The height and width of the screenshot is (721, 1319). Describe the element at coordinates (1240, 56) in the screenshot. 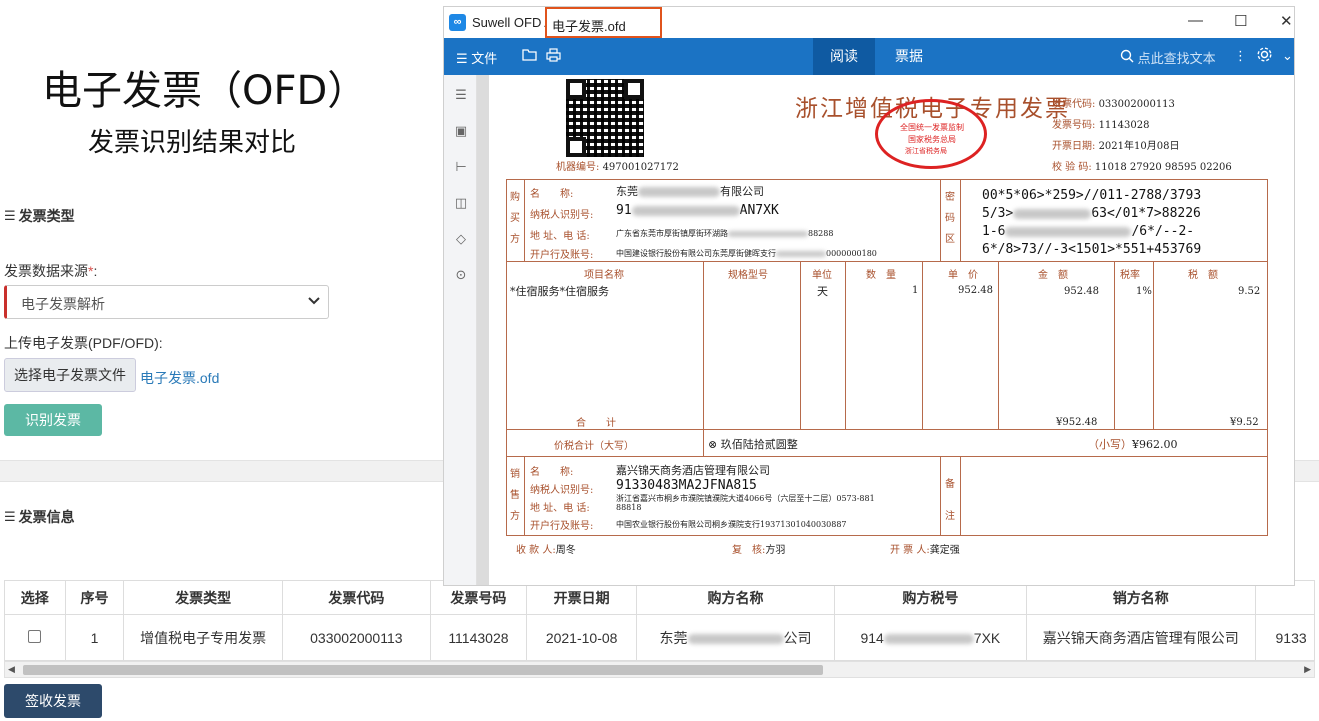

I see `more-icon: ⋮` at that location.